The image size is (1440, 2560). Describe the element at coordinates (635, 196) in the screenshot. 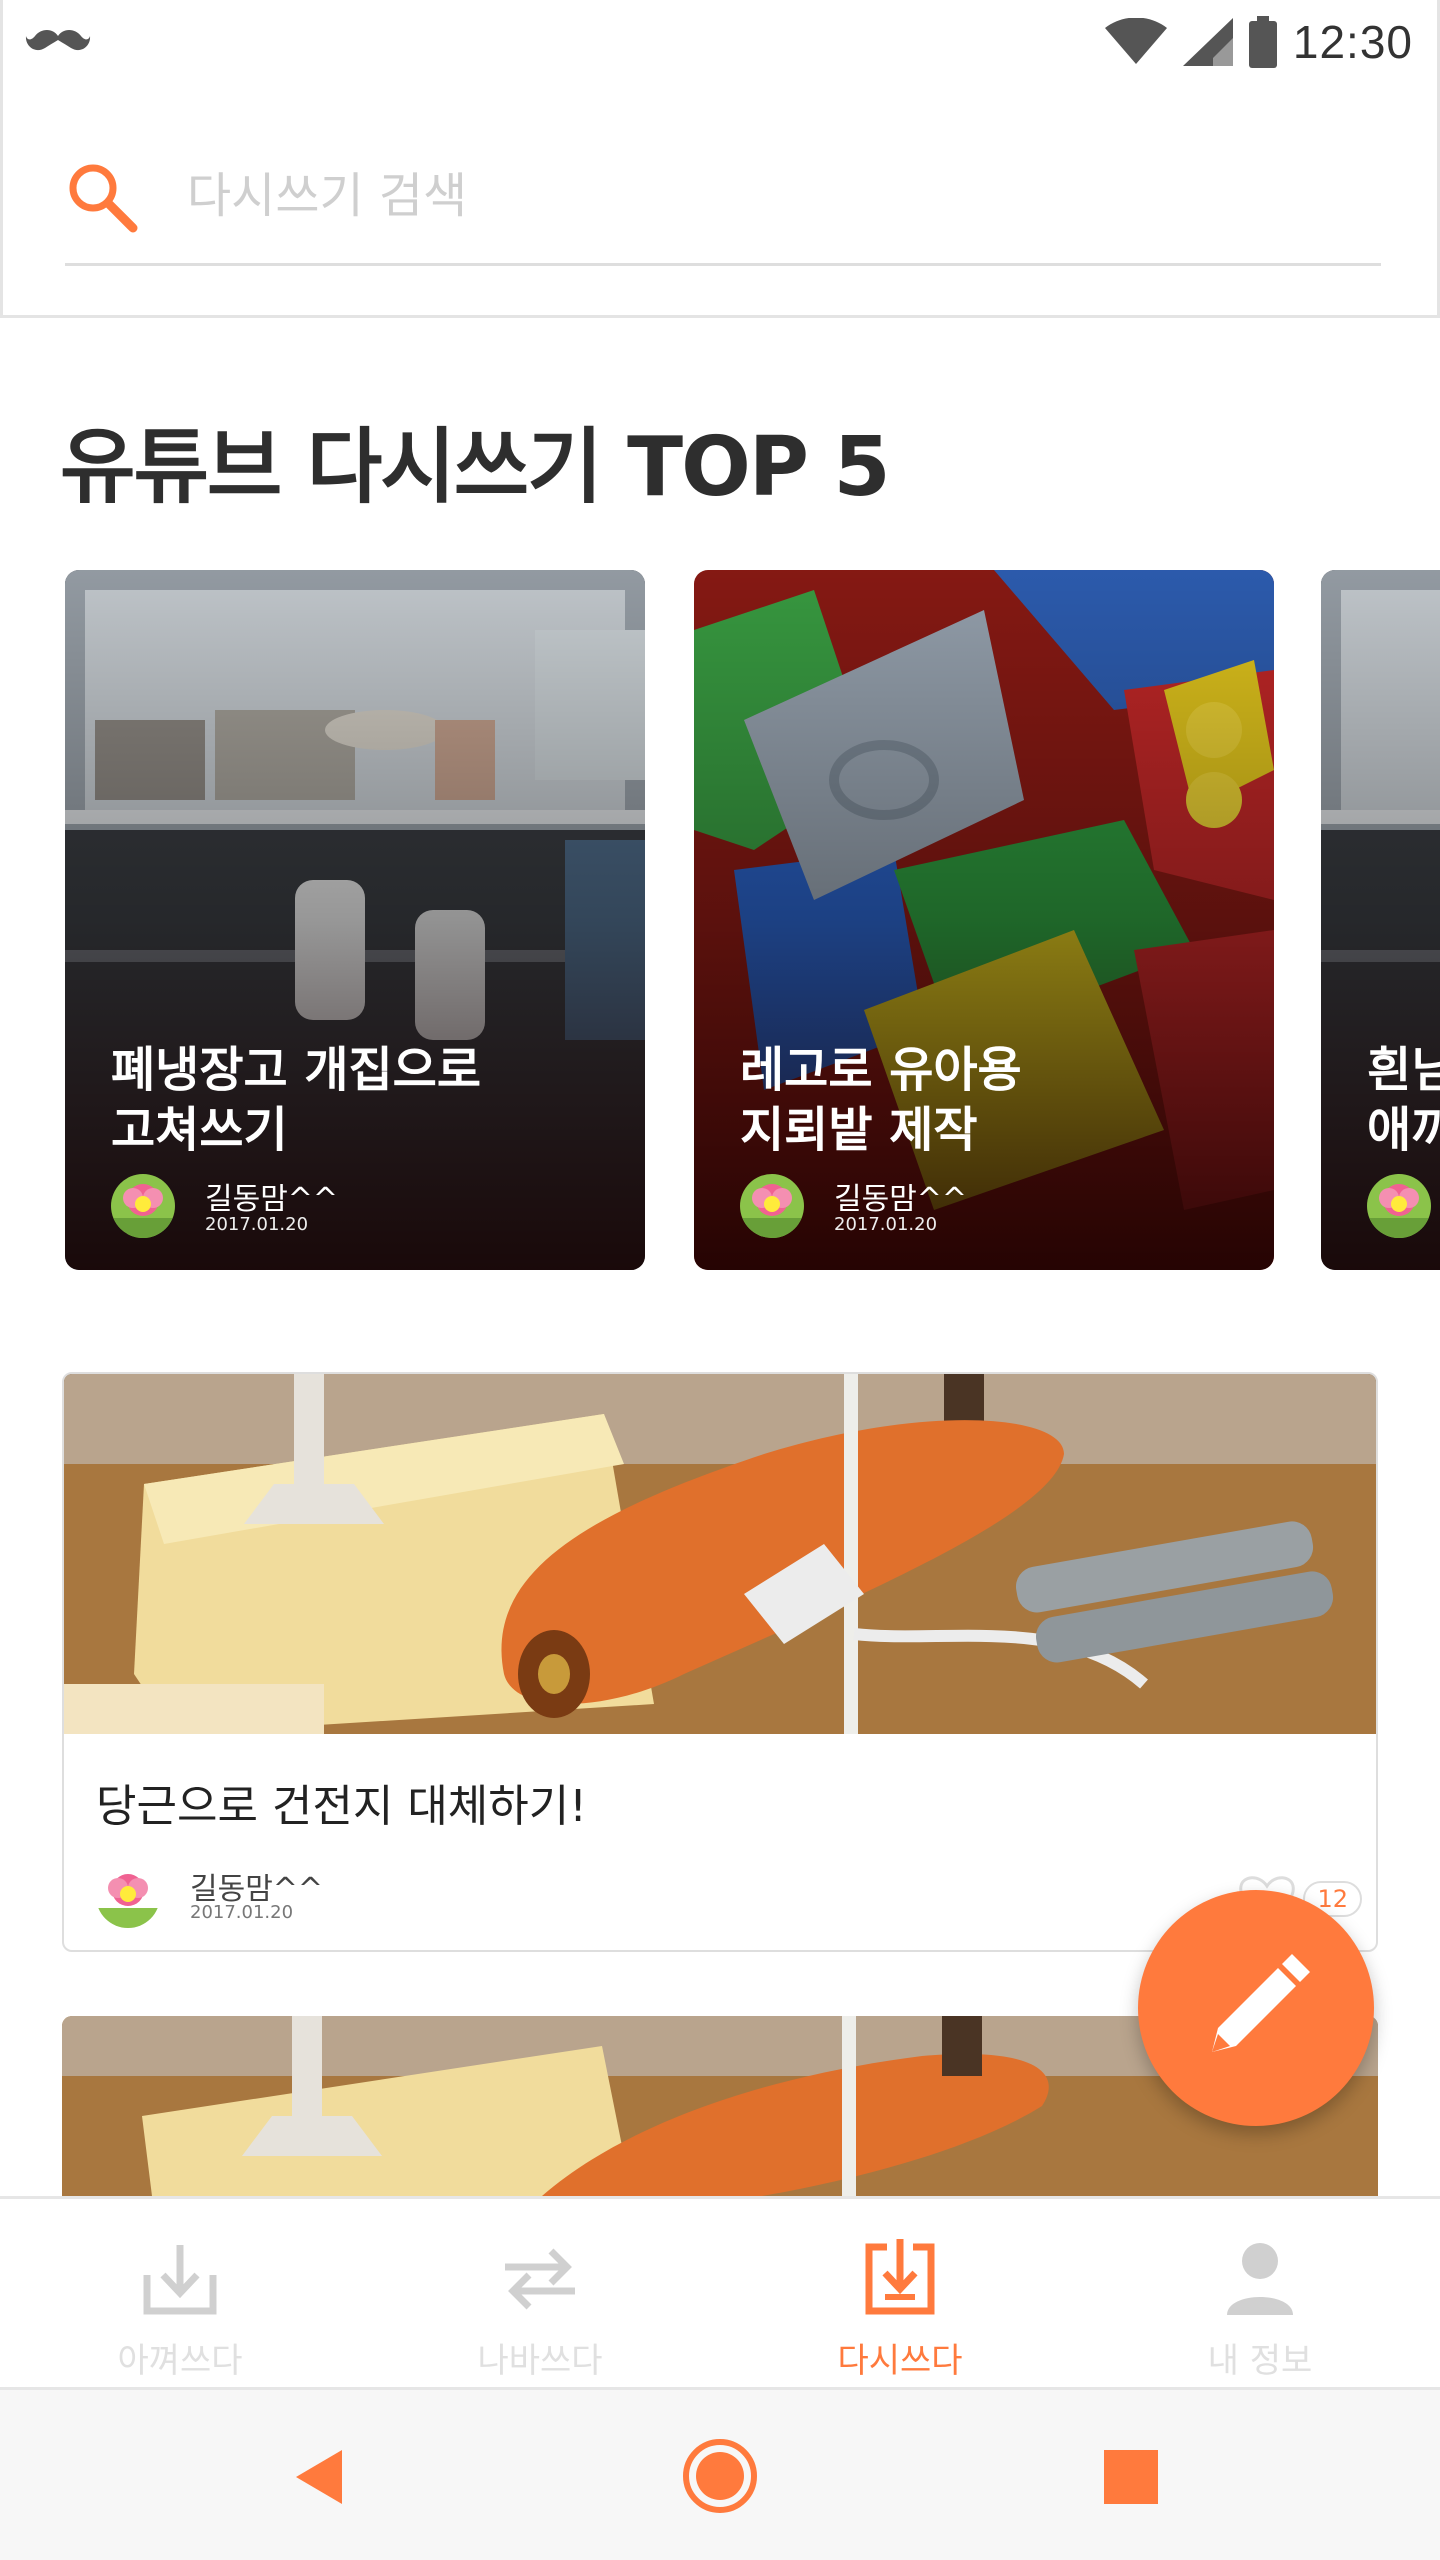

I see `search-input` at that location.